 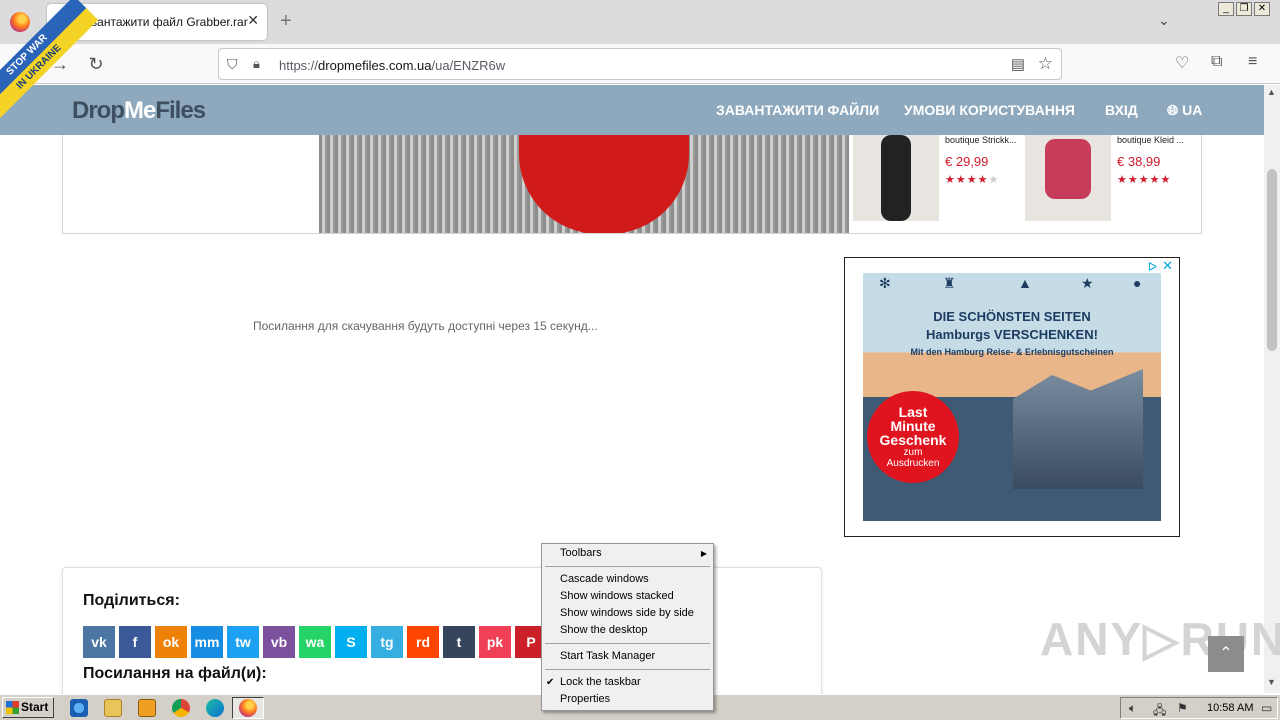 I want to click on action-center-flag-icon: ⚑, so click(x=1182, y=708).